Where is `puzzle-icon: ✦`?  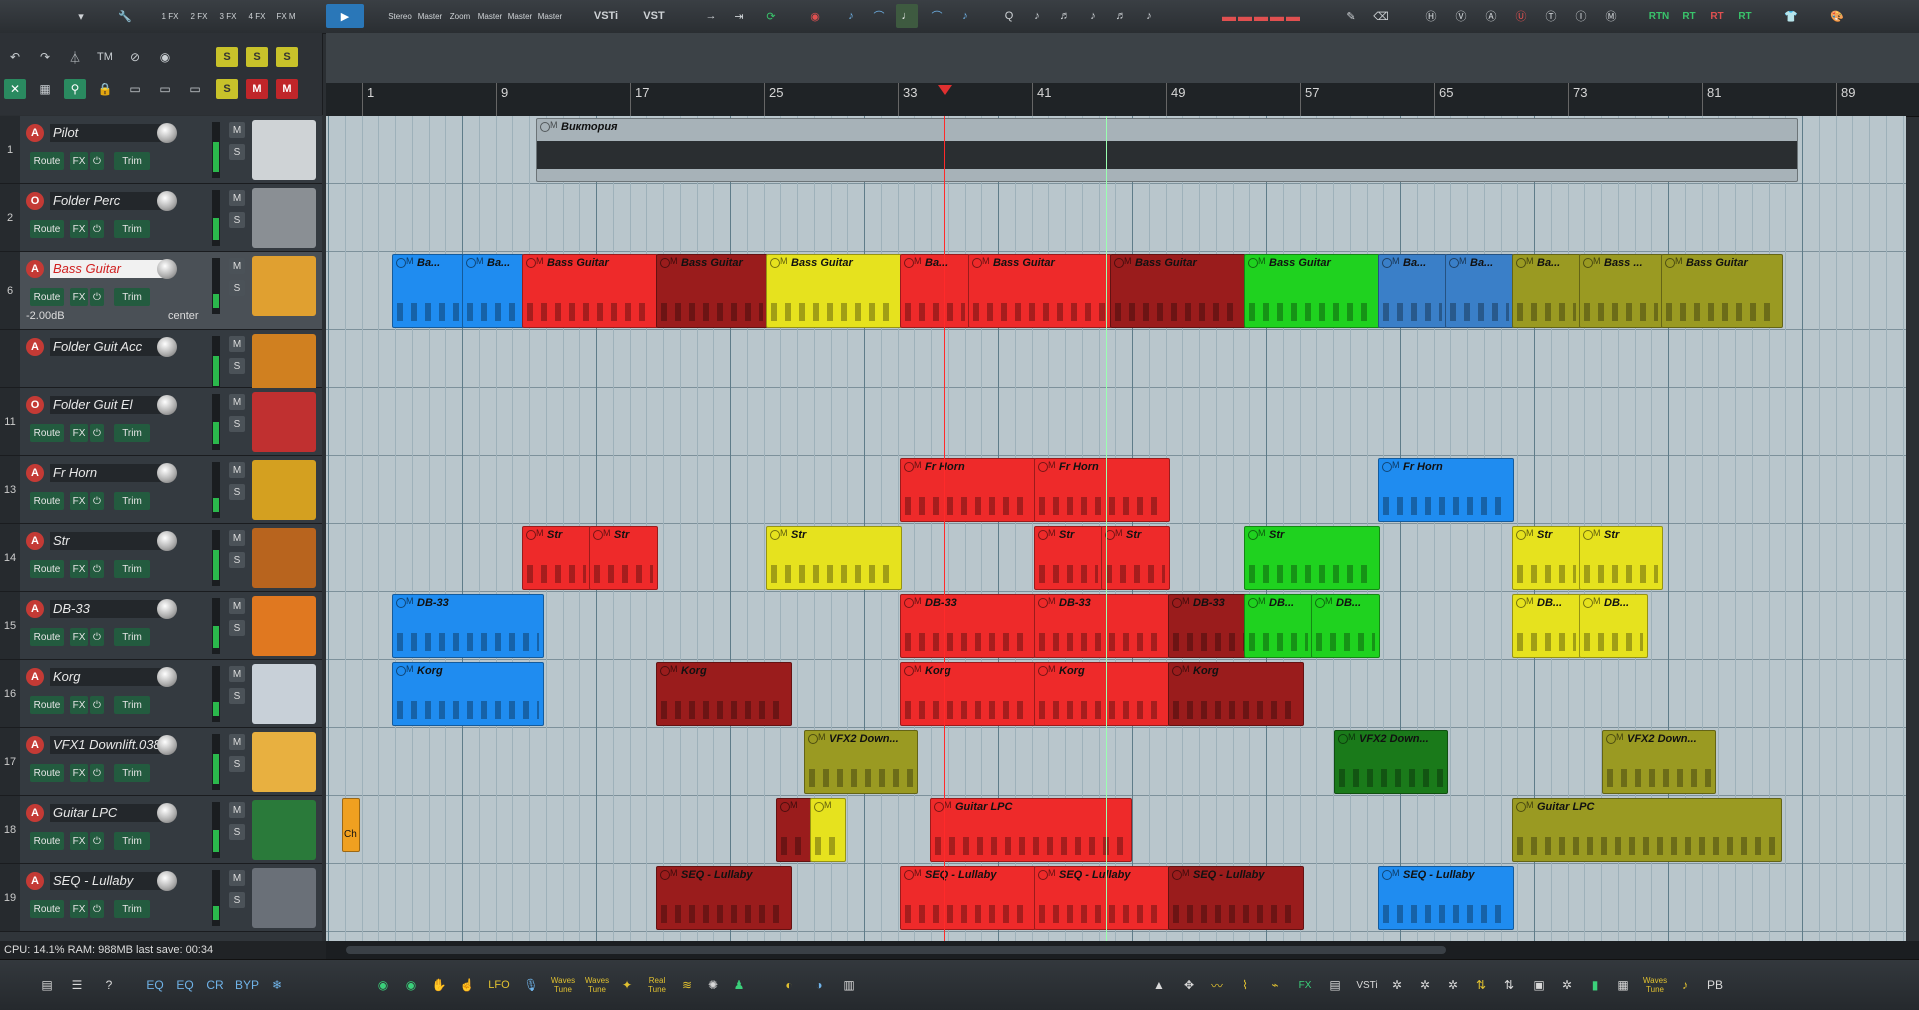 puzzle-icon: ✦ is located at coordinates (627, 985).